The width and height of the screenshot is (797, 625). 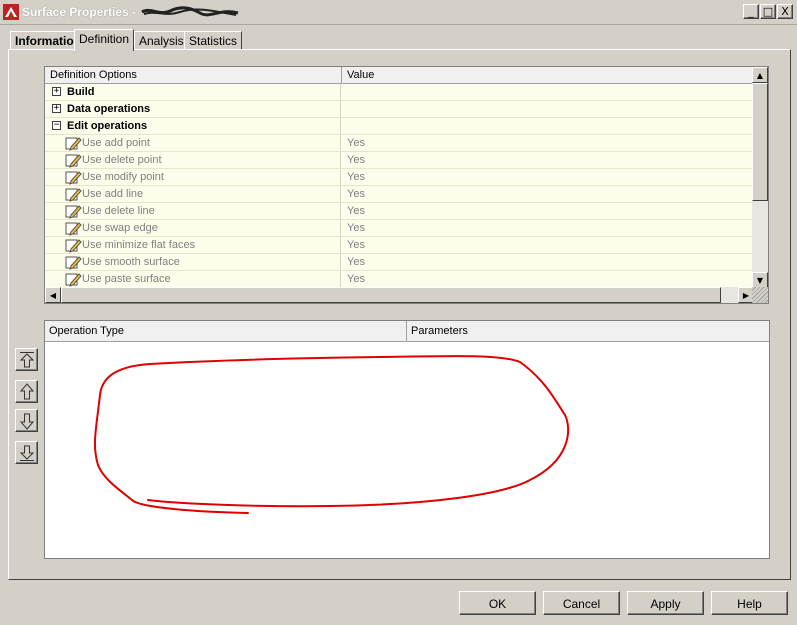 I want to click on arrow-up-icon, so click(x=27, y=391).